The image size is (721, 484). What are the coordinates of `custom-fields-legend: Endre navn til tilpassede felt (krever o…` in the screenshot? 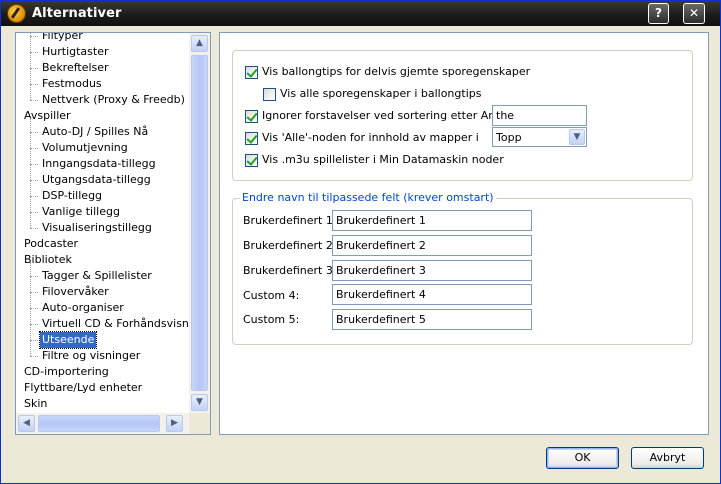 It's located at (368, 198).